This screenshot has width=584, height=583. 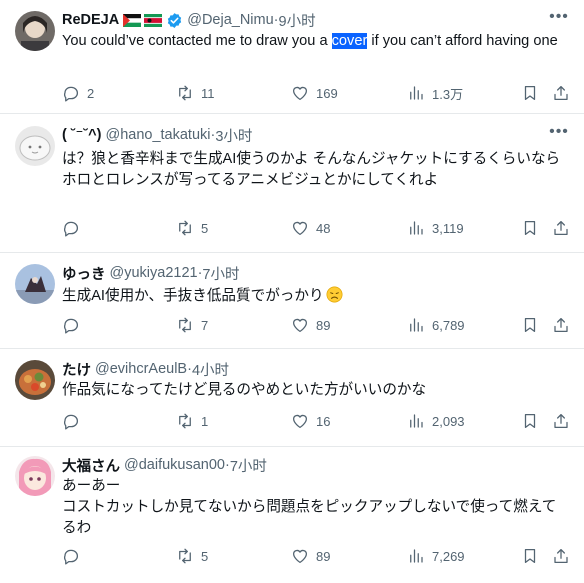 I want to click on handle: @daifukusan00, so click(x=174, y=465).